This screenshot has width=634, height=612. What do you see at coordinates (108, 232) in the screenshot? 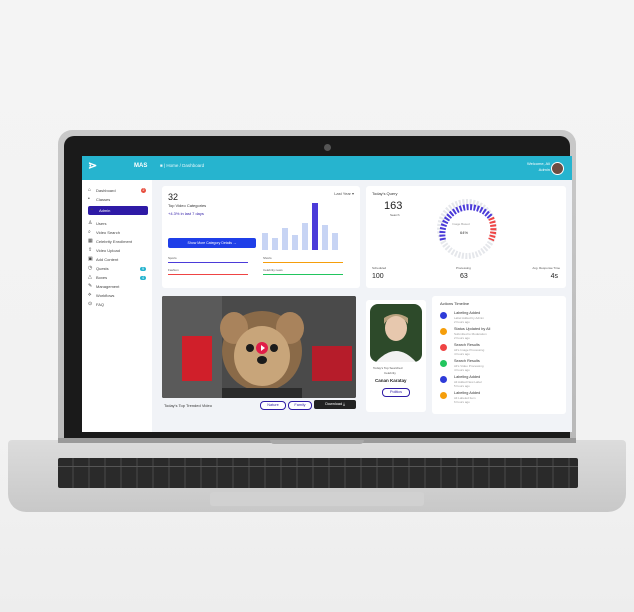
I see `sidebar-item-label: Video Search` at bounding box center [108, 232].